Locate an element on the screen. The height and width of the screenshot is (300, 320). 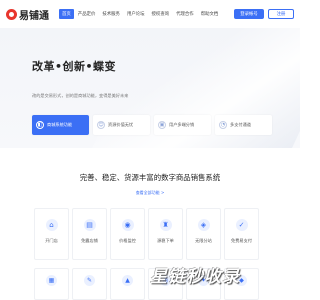
register-button: 注册 is located at coordinates (281, 14).